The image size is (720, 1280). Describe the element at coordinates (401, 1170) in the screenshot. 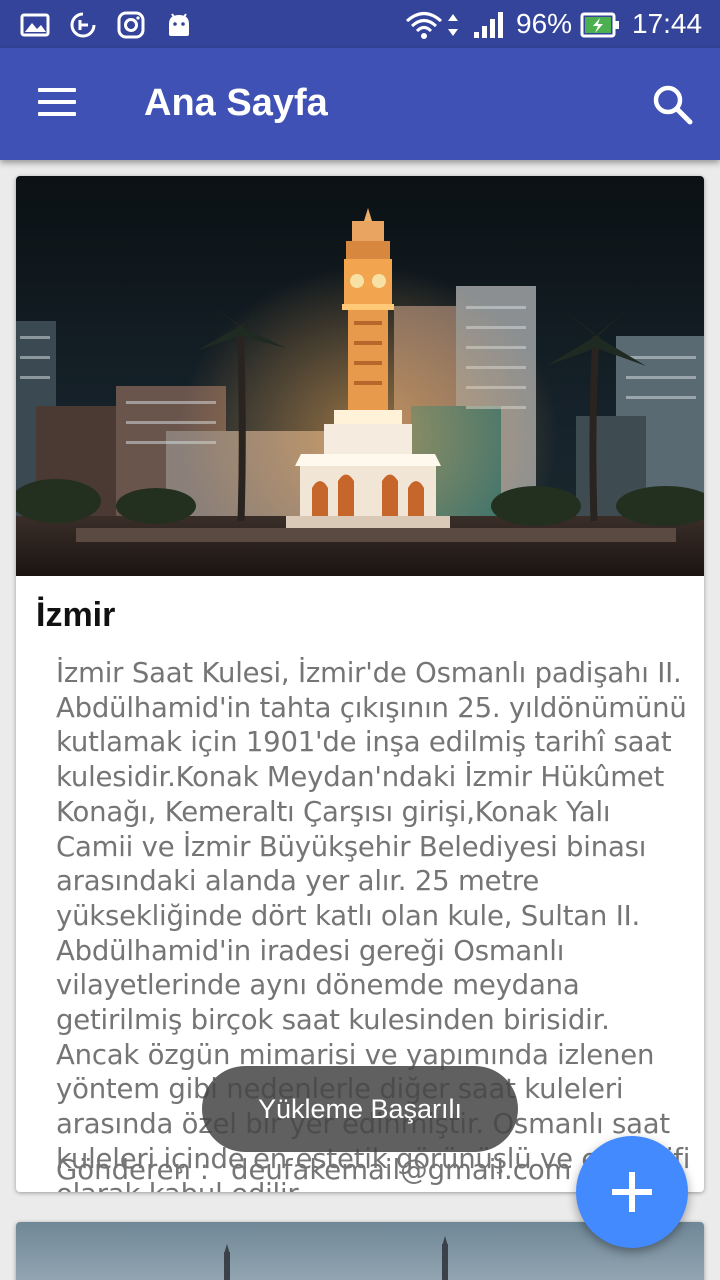

I see `sender-email: deufakemail@gmail.com` at that location.